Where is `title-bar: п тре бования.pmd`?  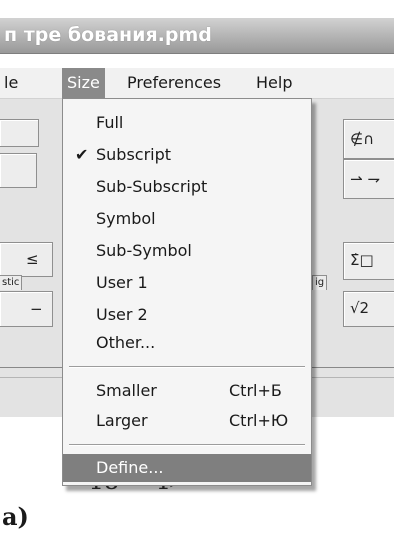 title-bar: п тре бования.pmd is located at coordinates (197, 36).